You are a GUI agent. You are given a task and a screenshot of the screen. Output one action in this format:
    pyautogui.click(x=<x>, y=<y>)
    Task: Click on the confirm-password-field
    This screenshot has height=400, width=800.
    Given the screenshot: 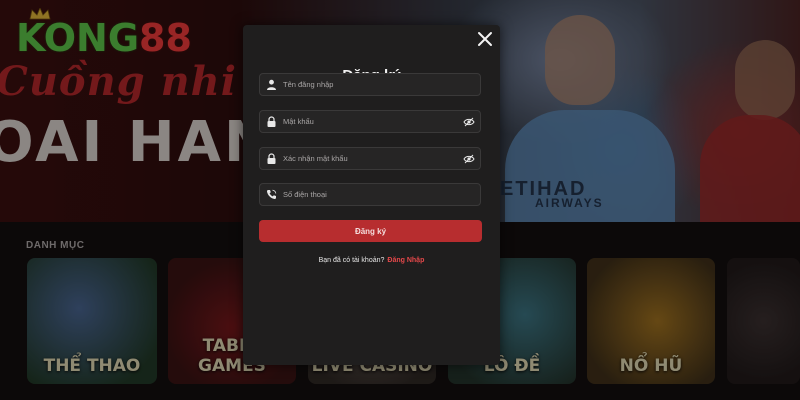 What is the action you would take?
    pyautogui.click(x=370, y=158)
    